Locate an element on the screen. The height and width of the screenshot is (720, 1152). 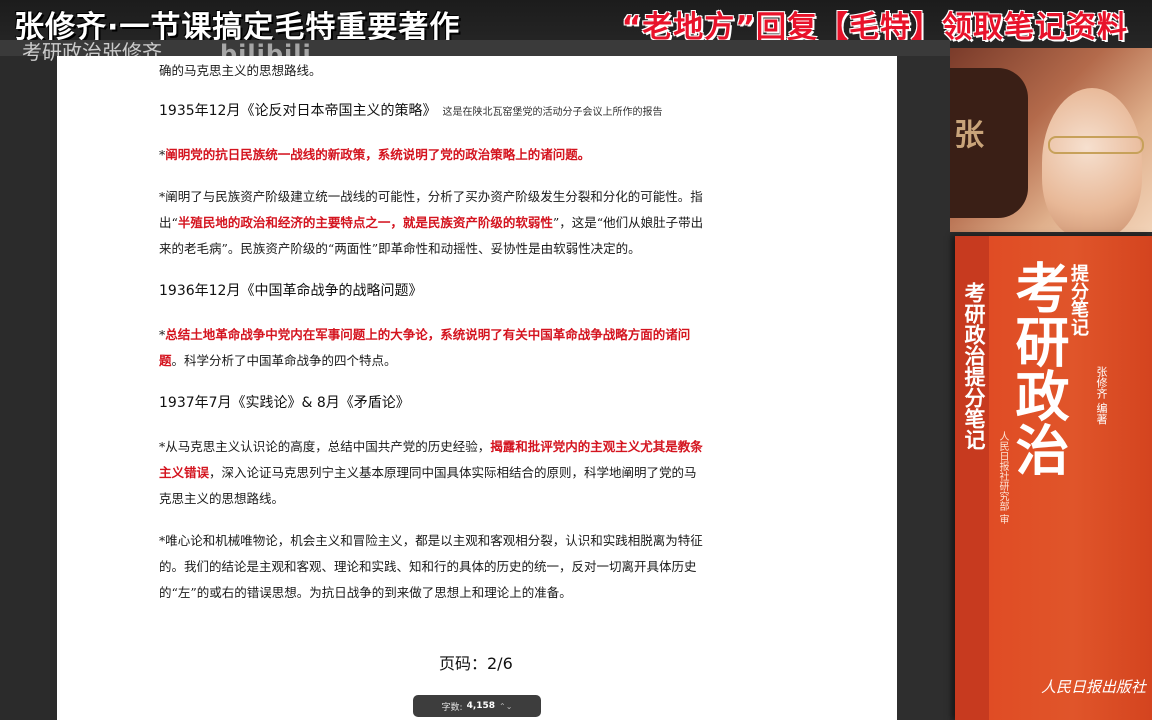
webcam-feed: 张 is located at coordinates (1051, 140).